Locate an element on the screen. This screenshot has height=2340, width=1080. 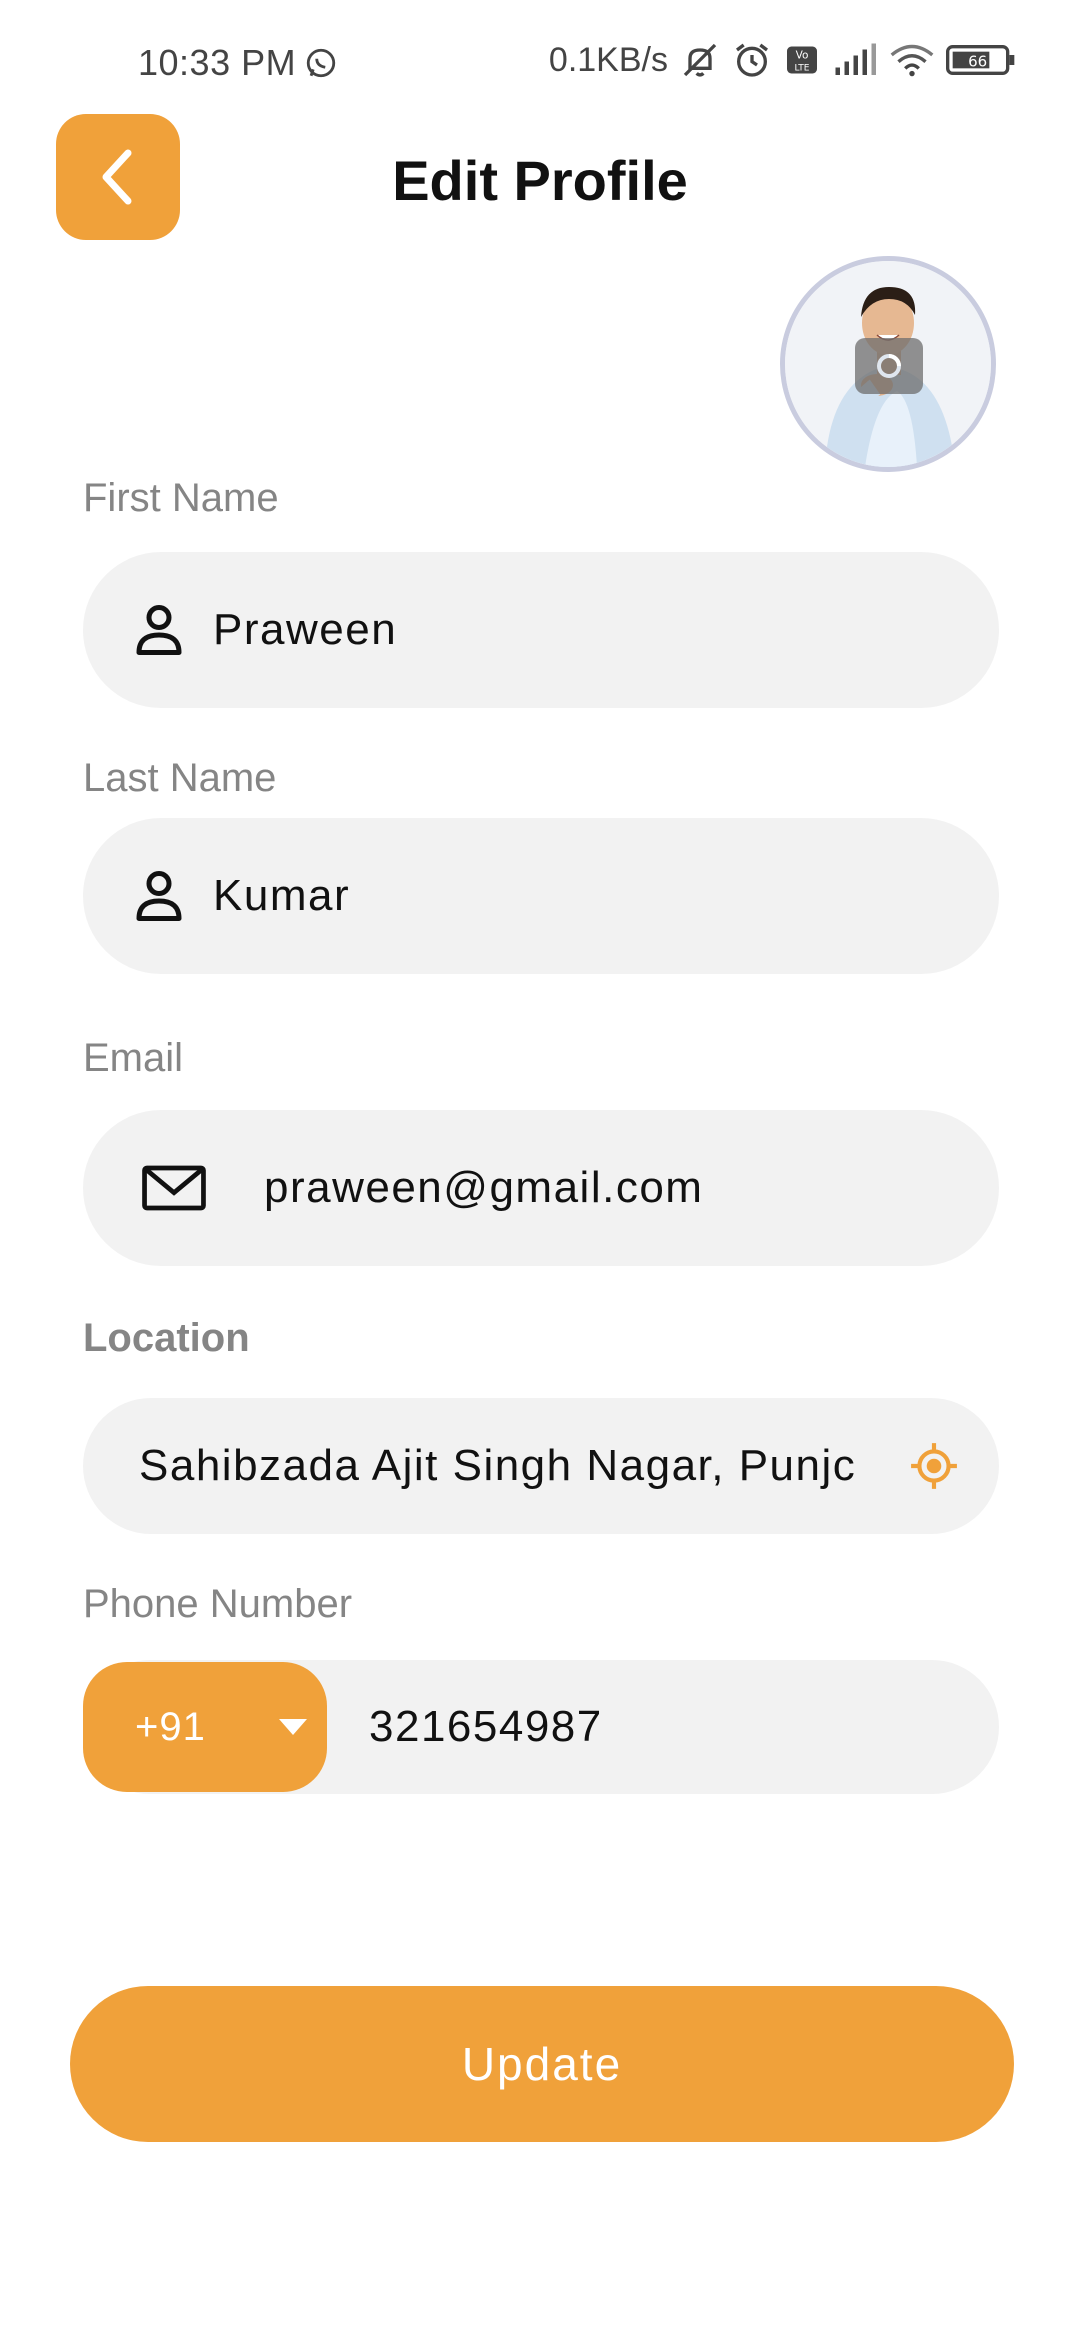
volte-icon: Vo LTE is located at coordinates (802, 60).